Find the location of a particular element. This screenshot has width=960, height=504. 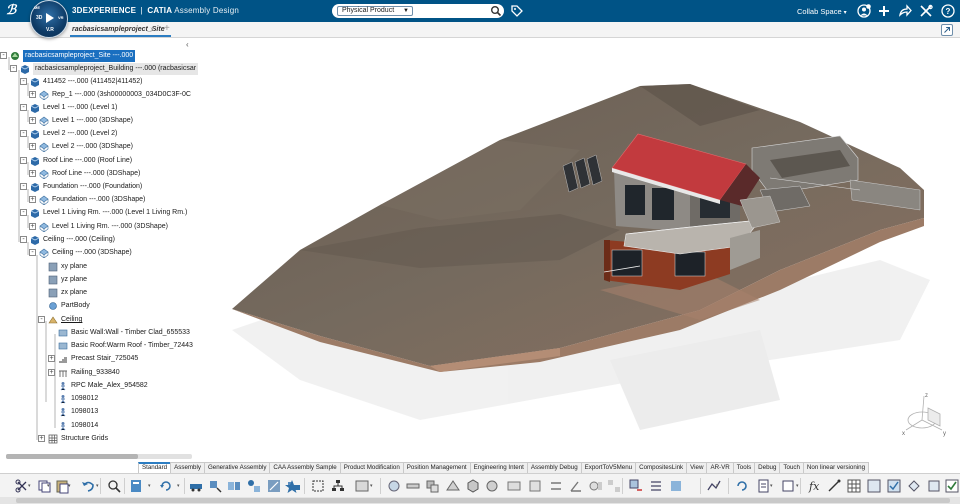

dassault-logo-icon: ℬ is located at coordinates (15, 11).